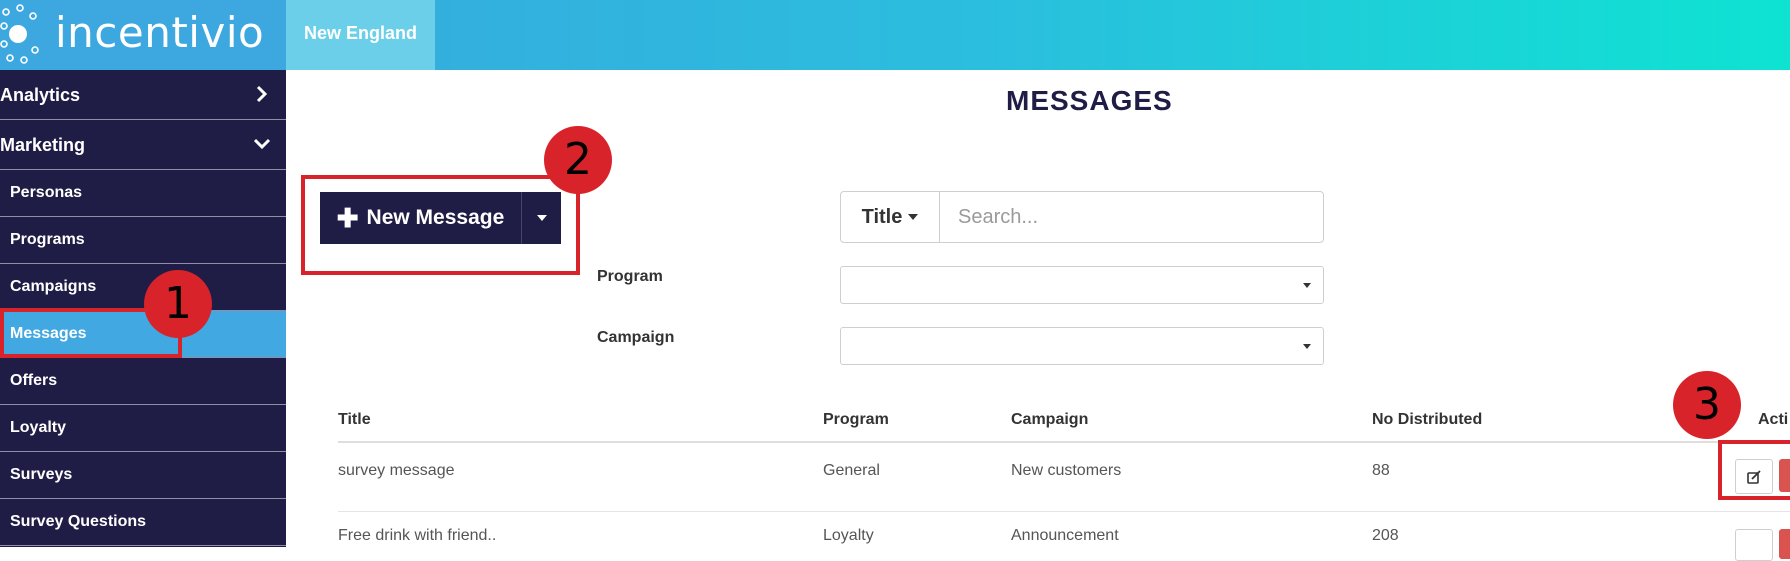 The height and width of the screenshot is (561, 1790). What do you see at coordinates (38, 427) in the screenshot?
I see `sidebar-item-label: Loyalty` at bounding box center [38, 427].